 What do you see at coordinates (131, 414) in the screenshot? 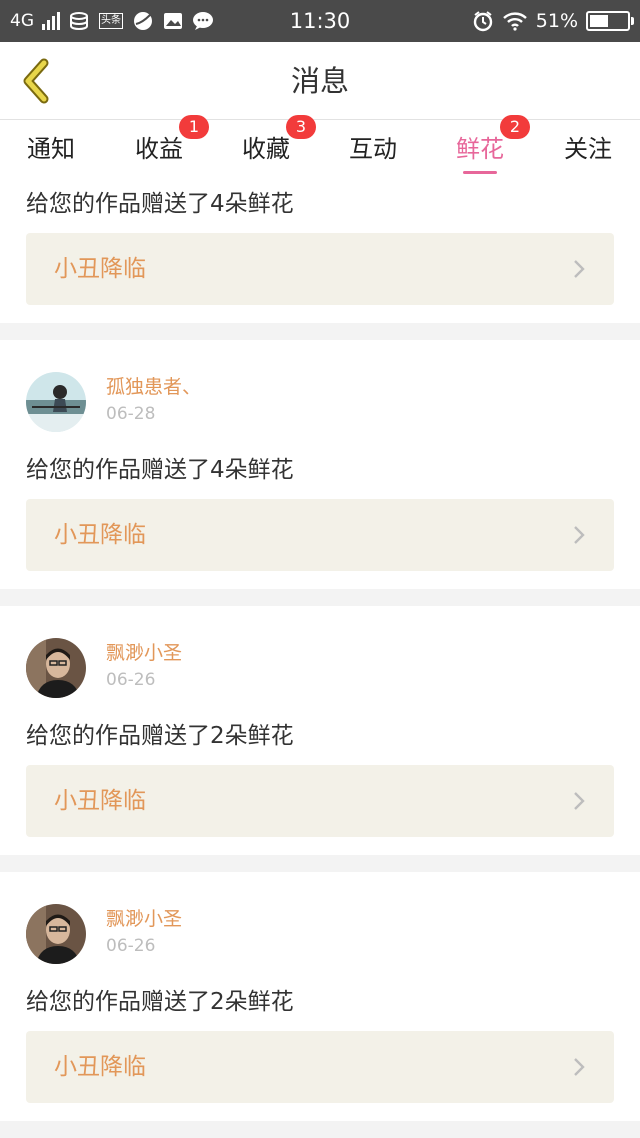
I see `message-date: 06-28` at bounding box center [131, 414].